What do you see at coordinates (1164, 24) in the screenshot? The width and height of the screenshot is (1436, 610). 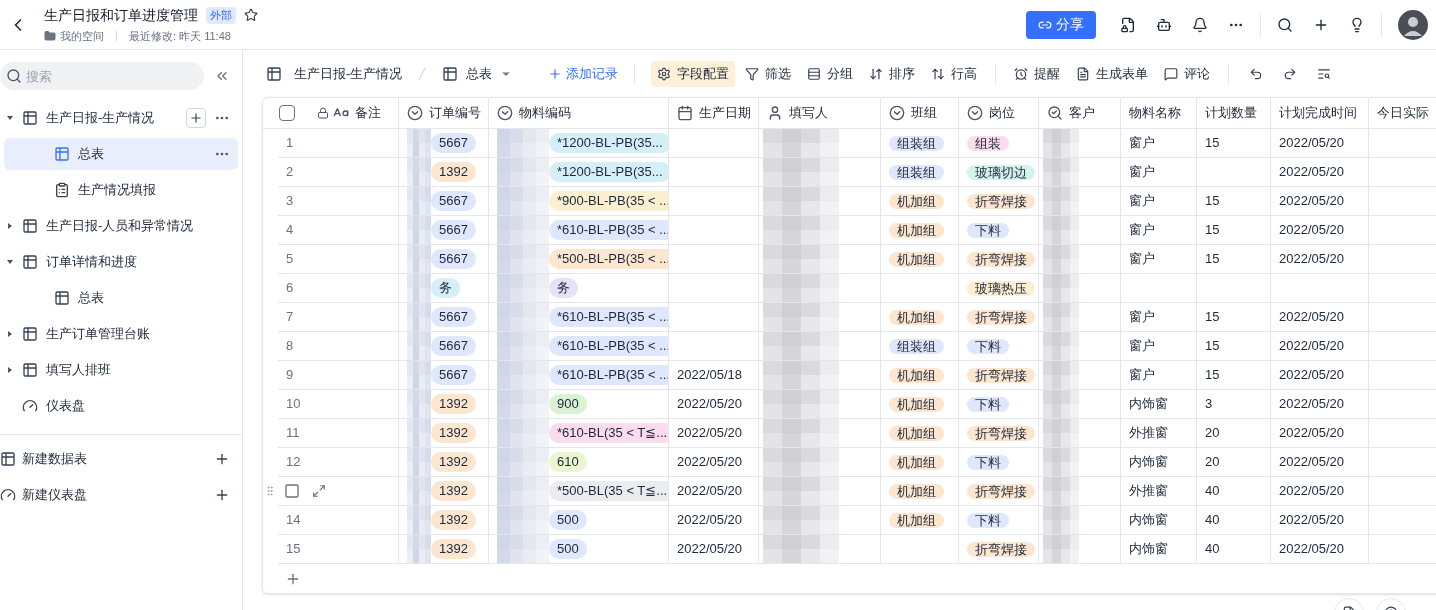 I see `robot-icon` at bounding box center [1164, 24].